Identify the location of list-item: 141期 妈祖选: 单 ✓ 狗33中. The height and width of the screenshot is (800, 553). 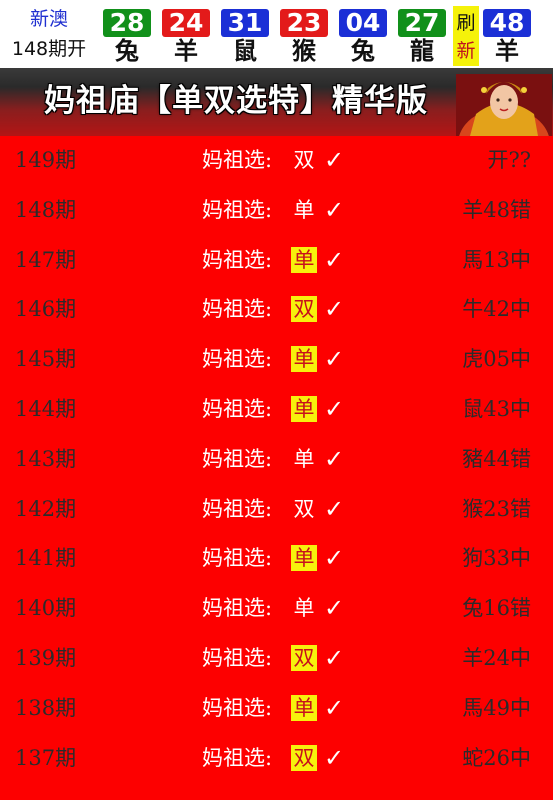
(276, 559).